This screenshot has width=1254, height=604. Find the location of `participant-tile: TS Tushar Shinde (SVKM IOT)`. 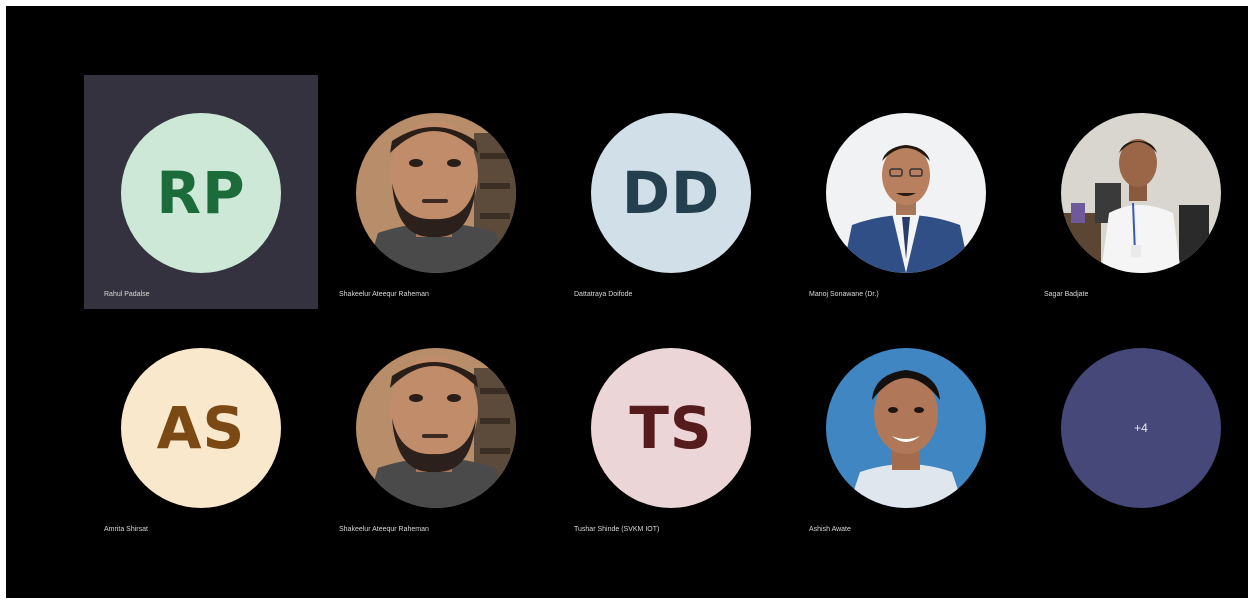

participant-tile: TS Tushar Shinde (SVKM IOT) is located at coordinates (671, 427).